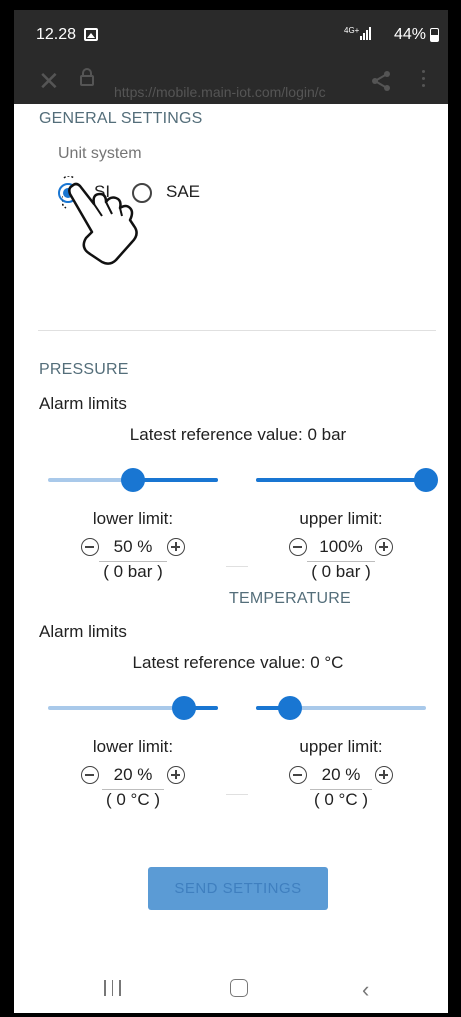 The width and height of the screenshot is (461, 1017). Describe the element at coordinates (410, 34) in the screenshot. I see `battery-percent: 44%` at that location.